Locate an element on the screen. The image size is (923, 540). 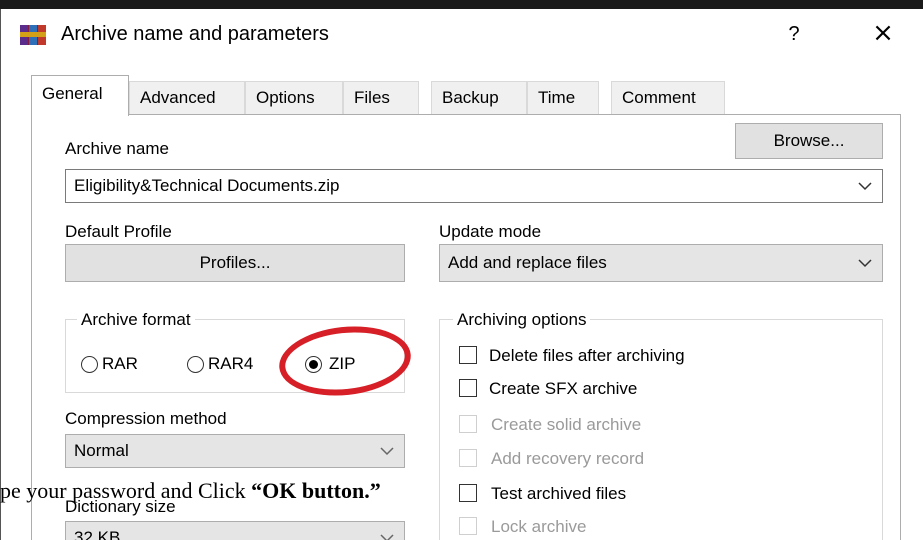
window-top-frame is located at coordinates (461, 4).